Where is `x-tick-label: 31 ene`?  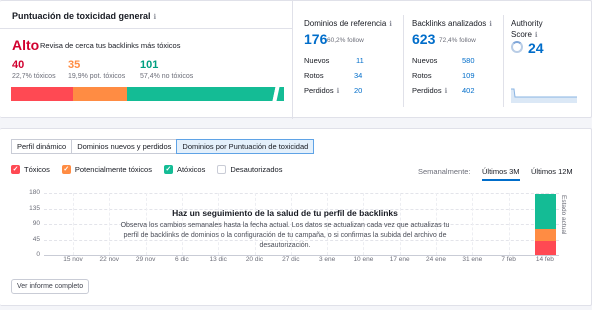
x-tick-label: 31 ene is located at coordinates (472, 259).